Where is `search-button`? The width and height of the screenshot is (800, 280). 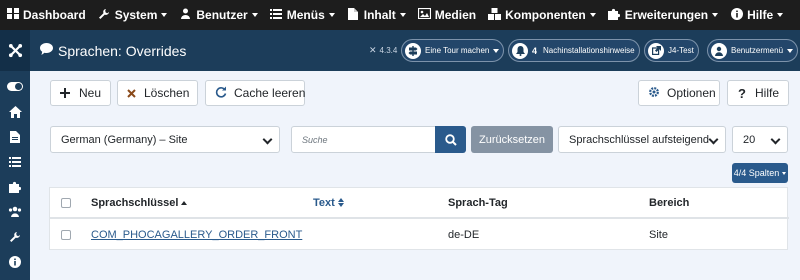
search-button is located at coordinates (450, 139).